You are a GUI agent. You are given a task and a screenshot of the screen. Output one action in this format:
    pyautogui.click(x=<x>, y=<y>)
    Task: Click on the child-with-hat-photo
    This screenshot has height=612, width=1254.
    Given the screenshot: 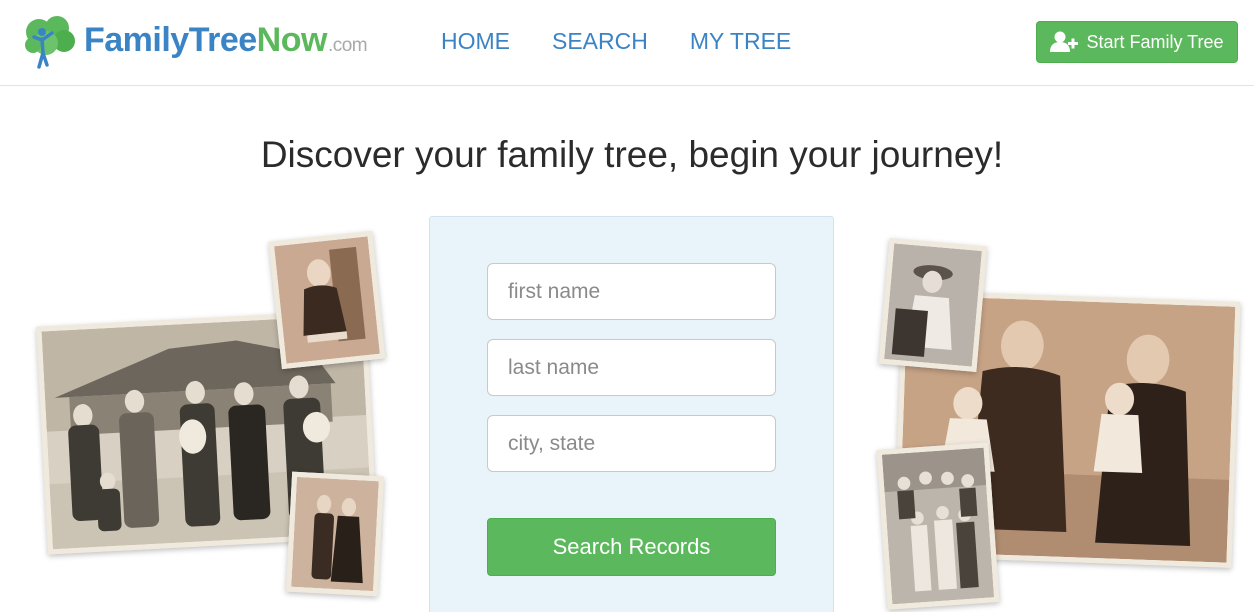 What is the action you would take?
    pyautogui.click(x=933, y=305)
    